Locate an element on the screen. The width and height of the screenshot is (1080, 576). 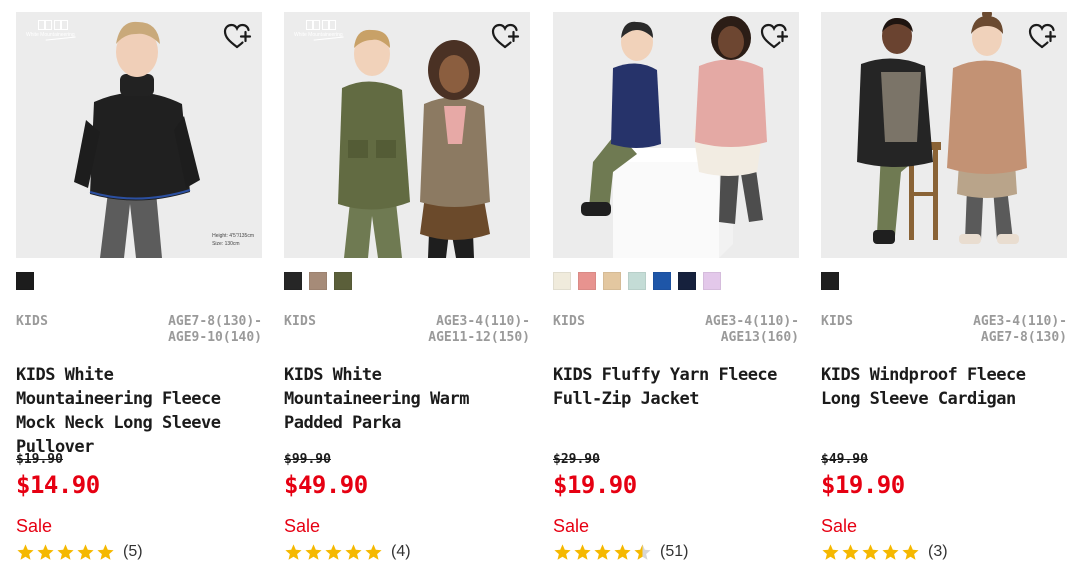
rating: (5) is located at coordinates (79, 552).